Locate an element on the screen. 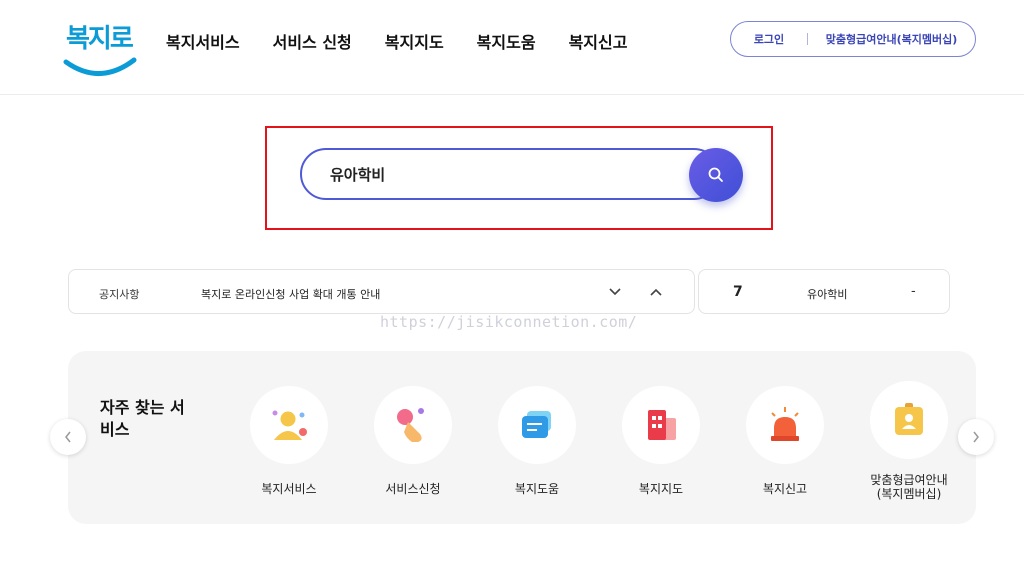  notice-label: 공지사항 is located at coordinates (119, 294).